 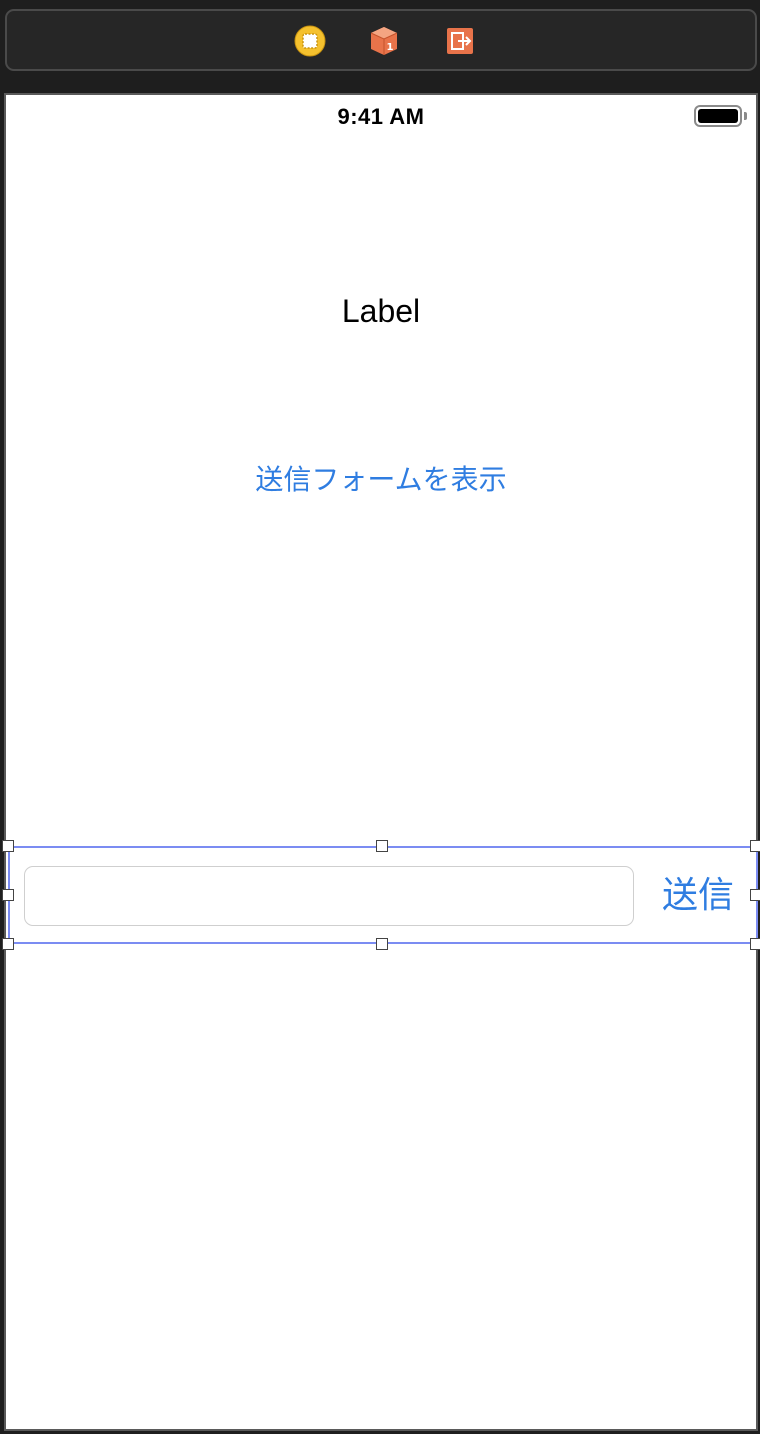 I want to click on status-bar: 9:41 AM, so click(x=381, y=117).